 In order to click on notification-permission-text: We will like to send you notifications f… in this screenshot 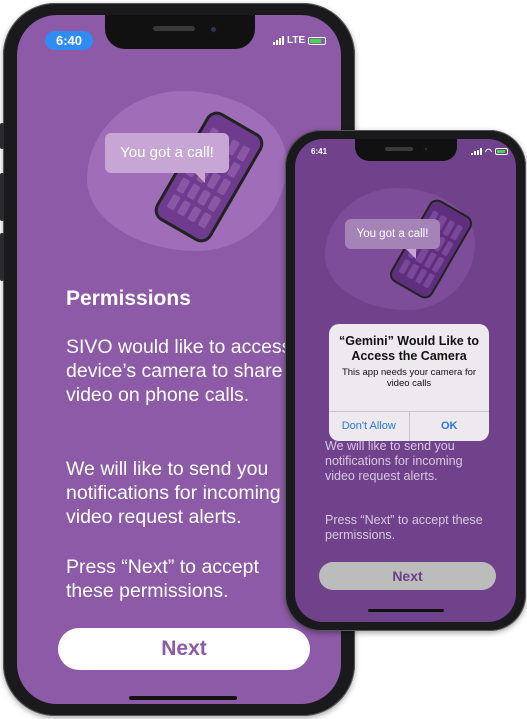, I will do `click(394, 461)`.